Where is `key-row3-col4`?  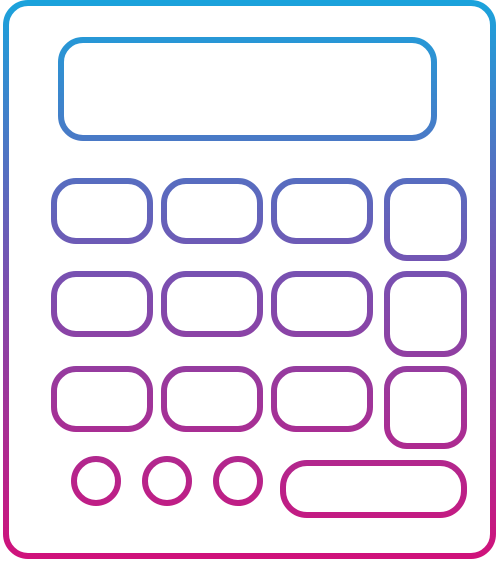 key-row3-col4 is located at coordinates (425, 407).